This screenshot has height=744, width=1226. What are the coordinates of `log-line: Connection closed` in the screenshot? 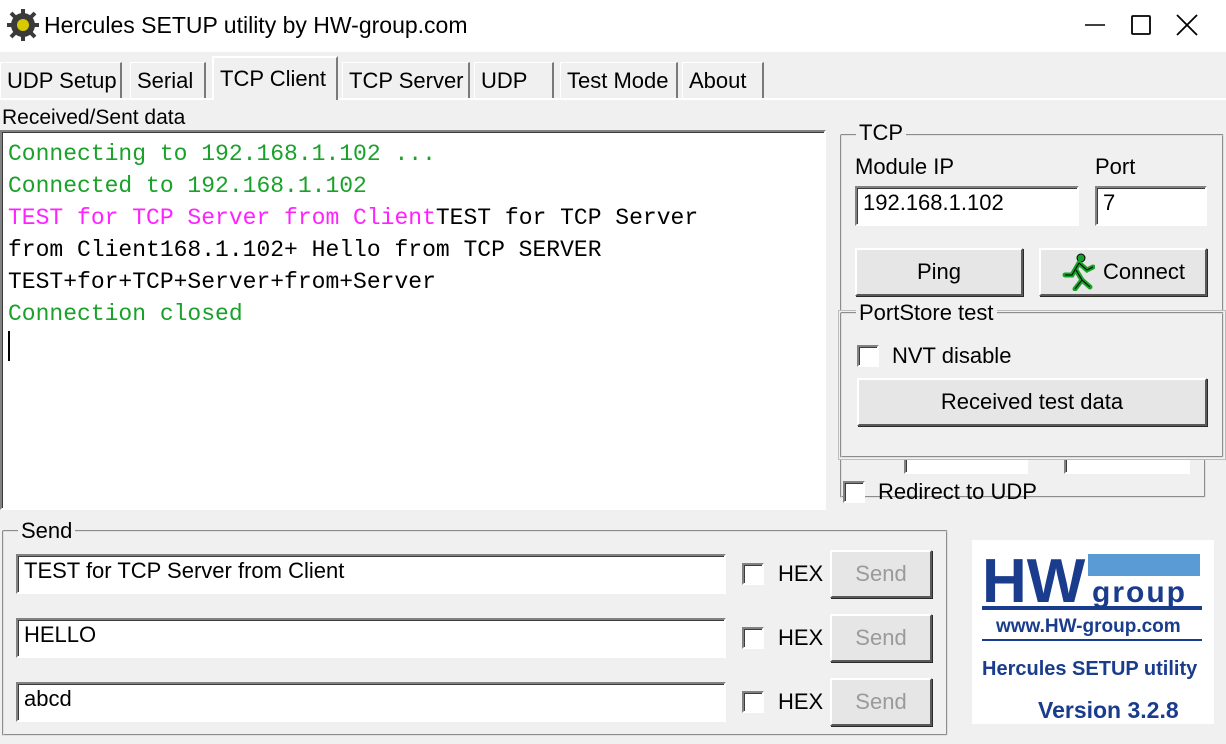 It's located at (413, 314).